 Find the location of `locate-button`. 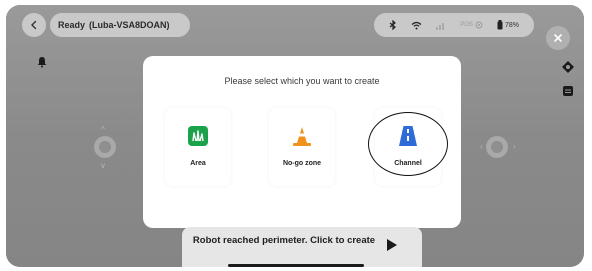

locate-button is located at coordinates (568, 67).